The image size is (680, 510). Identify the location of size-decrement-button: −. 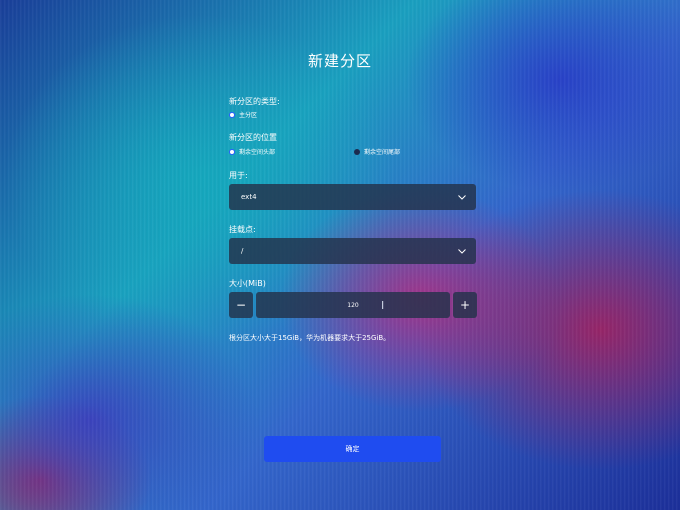
(241, 305).